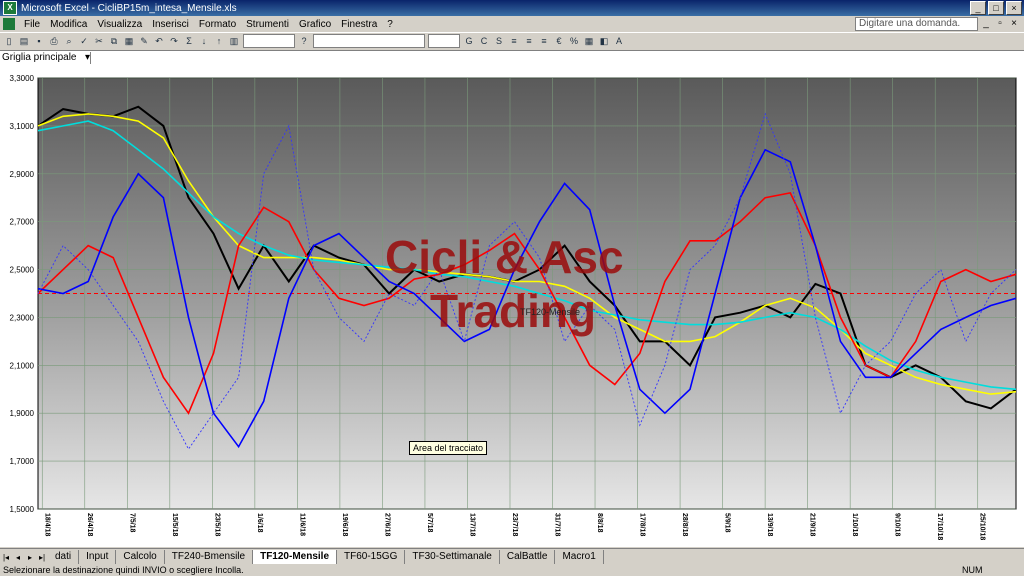  What do you see at coordinates (579, 557) in the screenshot?
I see `tab-macro1: Macro1` at bounding box center [579, 557].